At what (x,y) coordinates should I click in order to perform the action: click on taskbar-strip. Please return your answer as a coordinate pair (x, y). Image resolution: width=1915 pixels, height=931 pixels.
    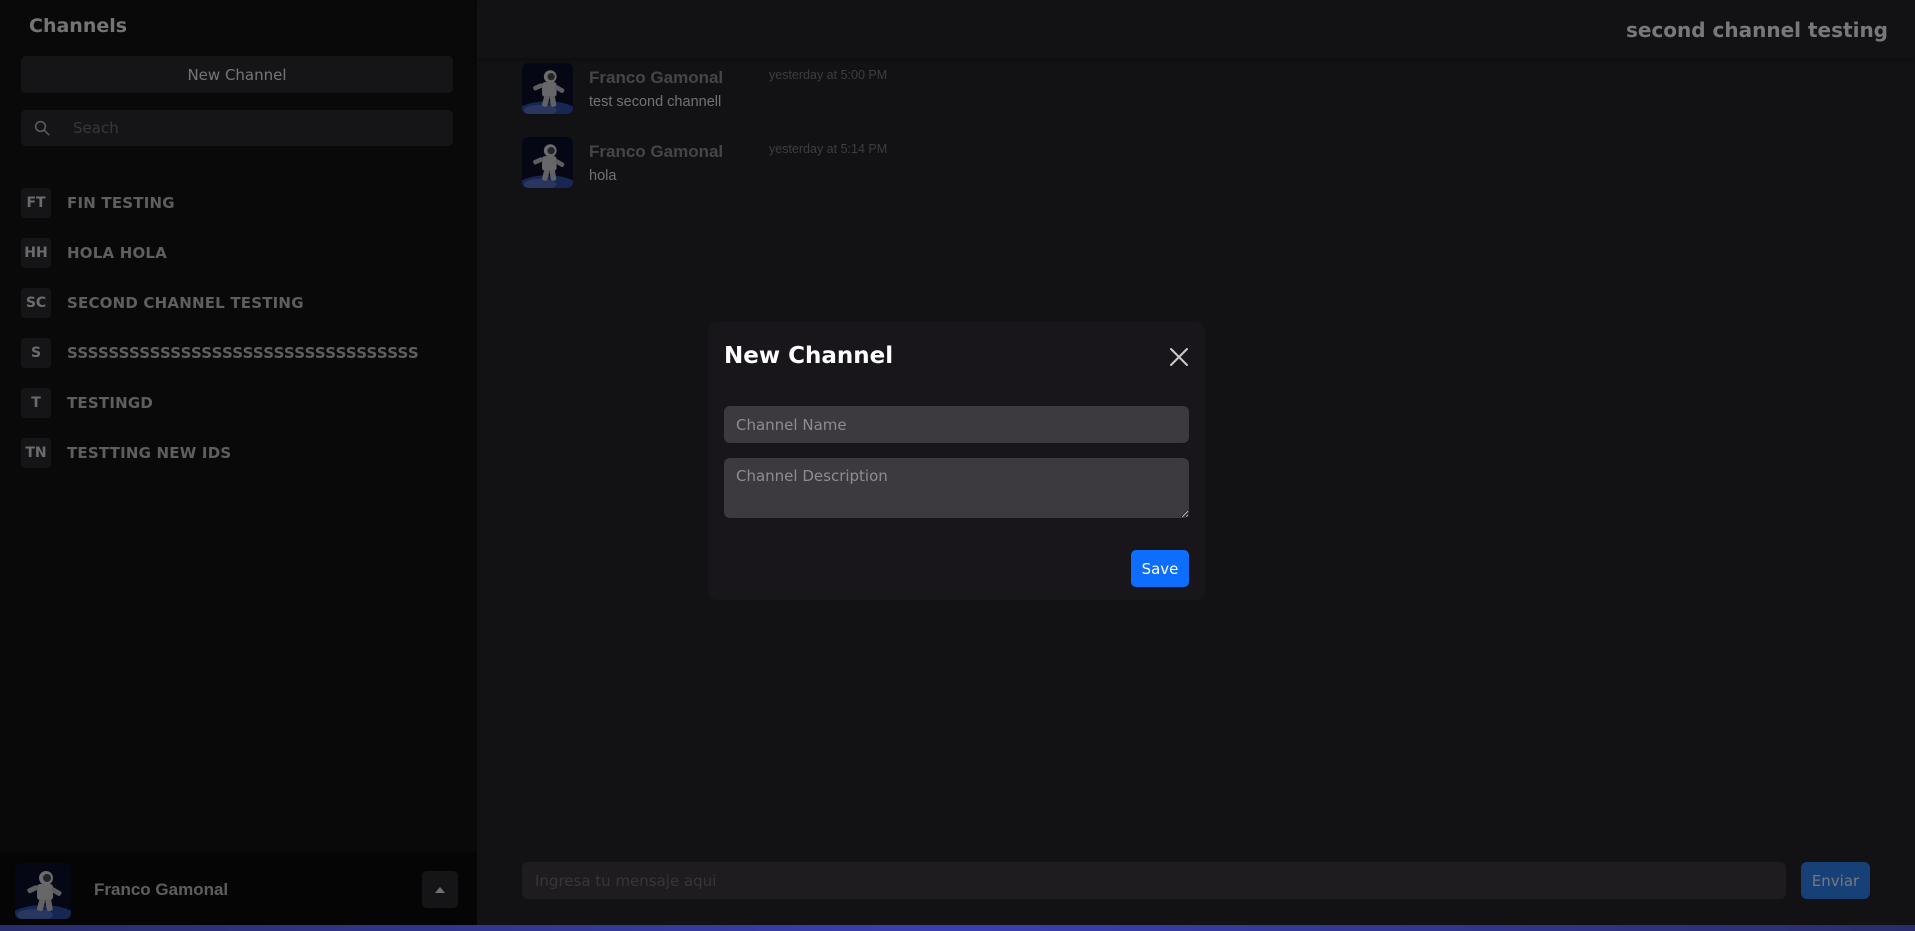
    Looking at the image, I should click on (957, 928).